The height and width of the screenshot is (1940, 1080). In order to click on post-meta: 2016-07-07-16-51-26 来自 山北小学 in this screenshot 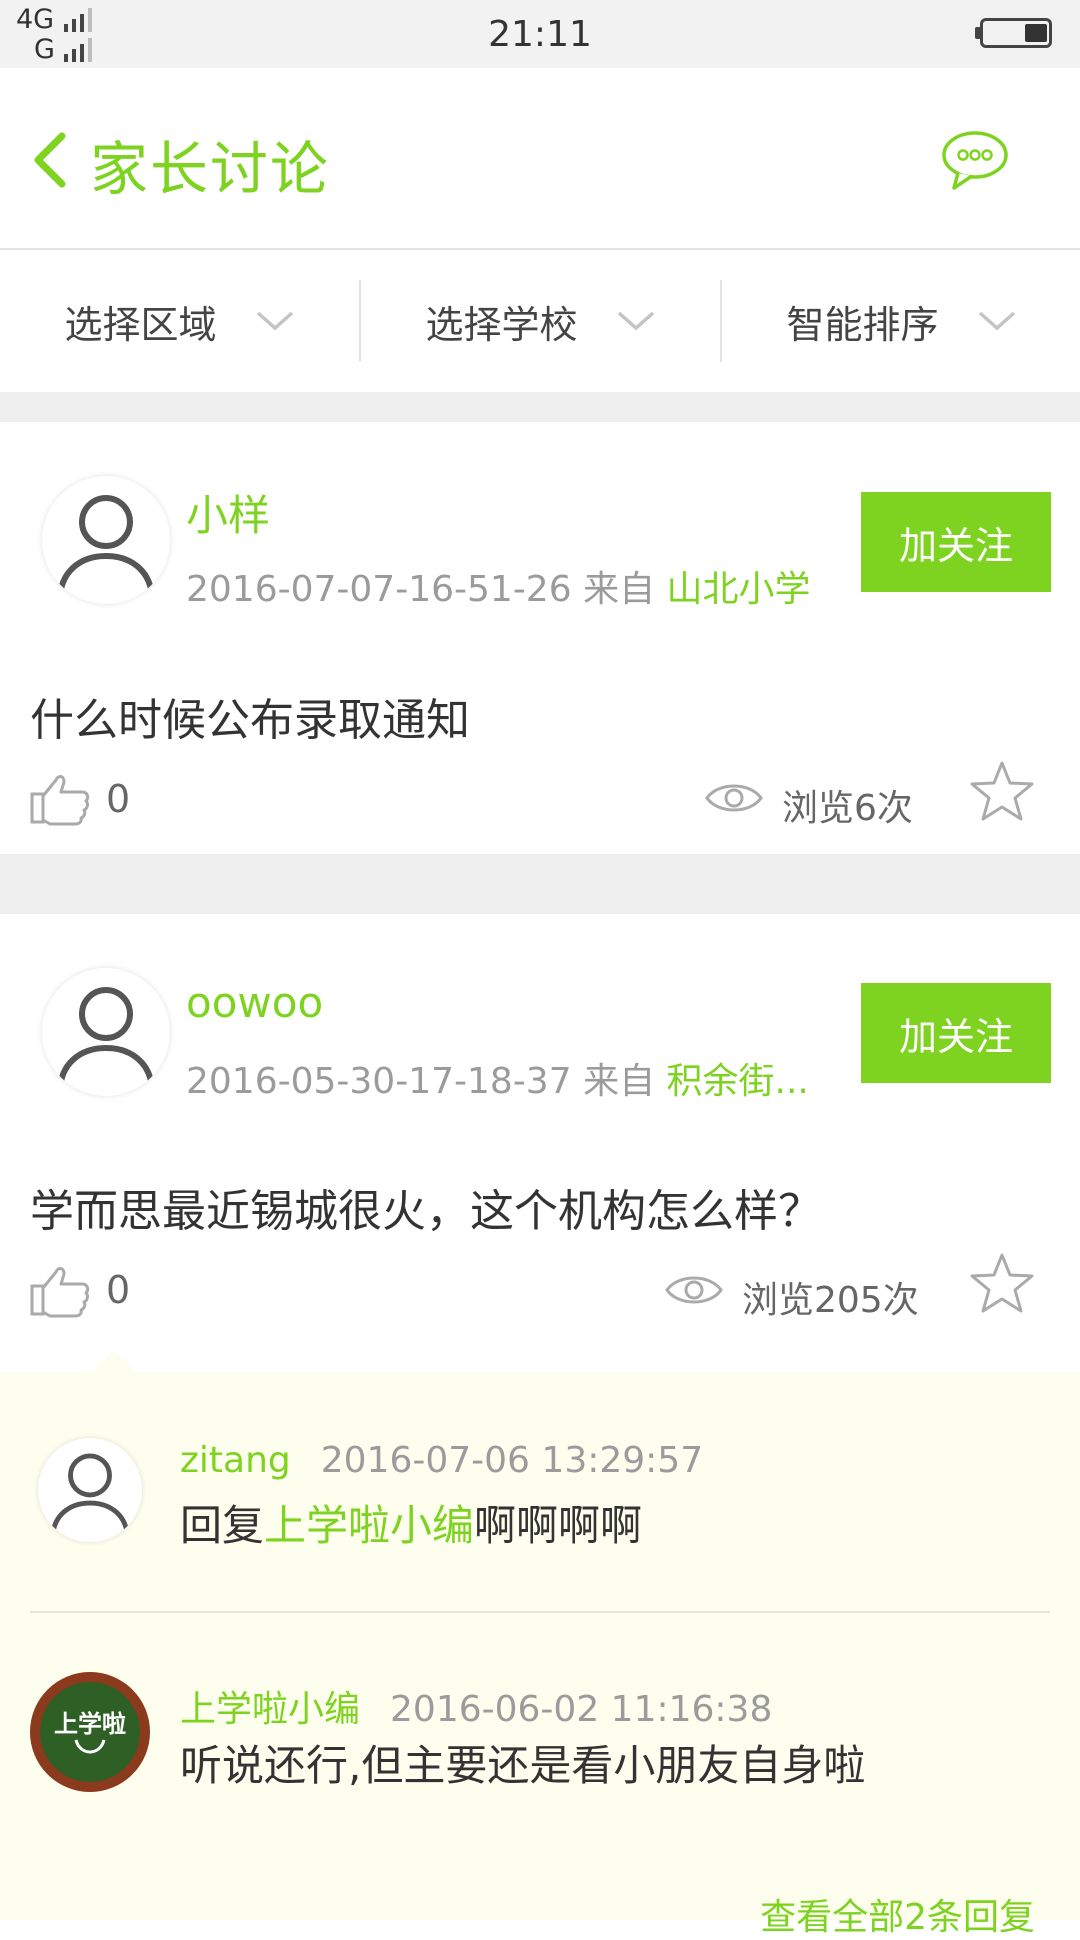, I will do `click(498, 586)`.